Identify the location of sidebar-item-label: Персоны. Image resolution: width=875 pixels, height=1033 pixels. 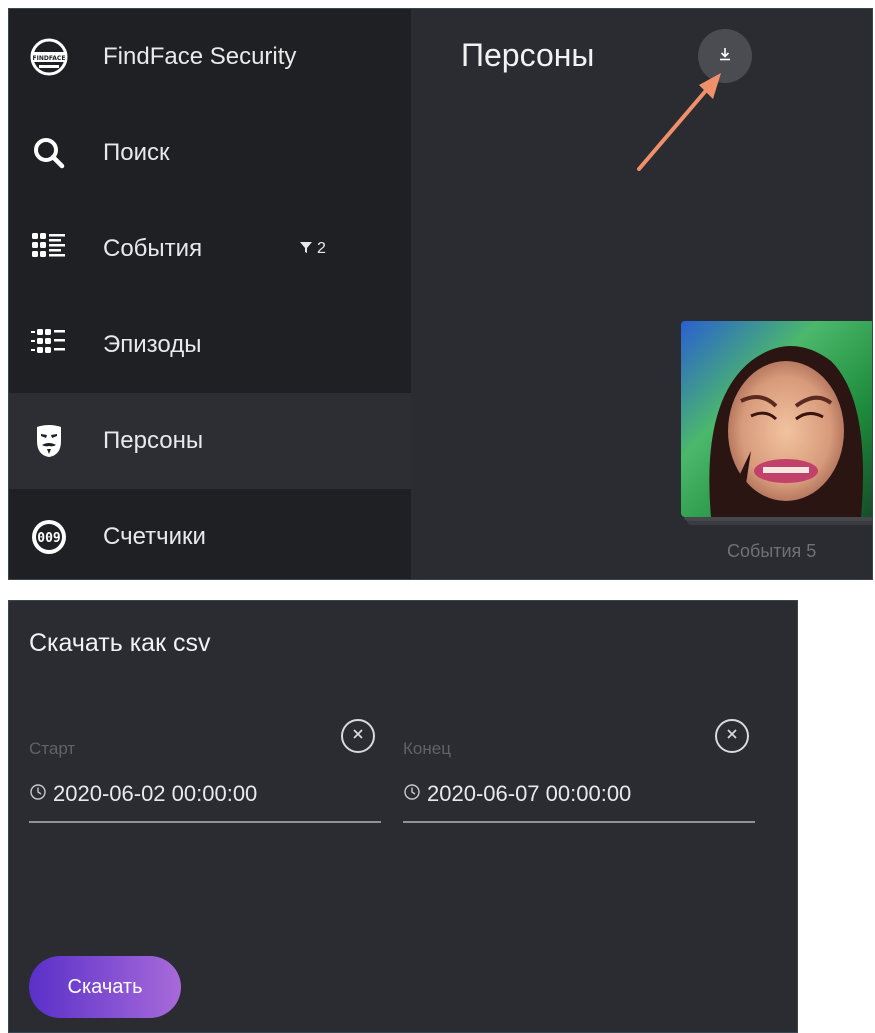
(153, 440).